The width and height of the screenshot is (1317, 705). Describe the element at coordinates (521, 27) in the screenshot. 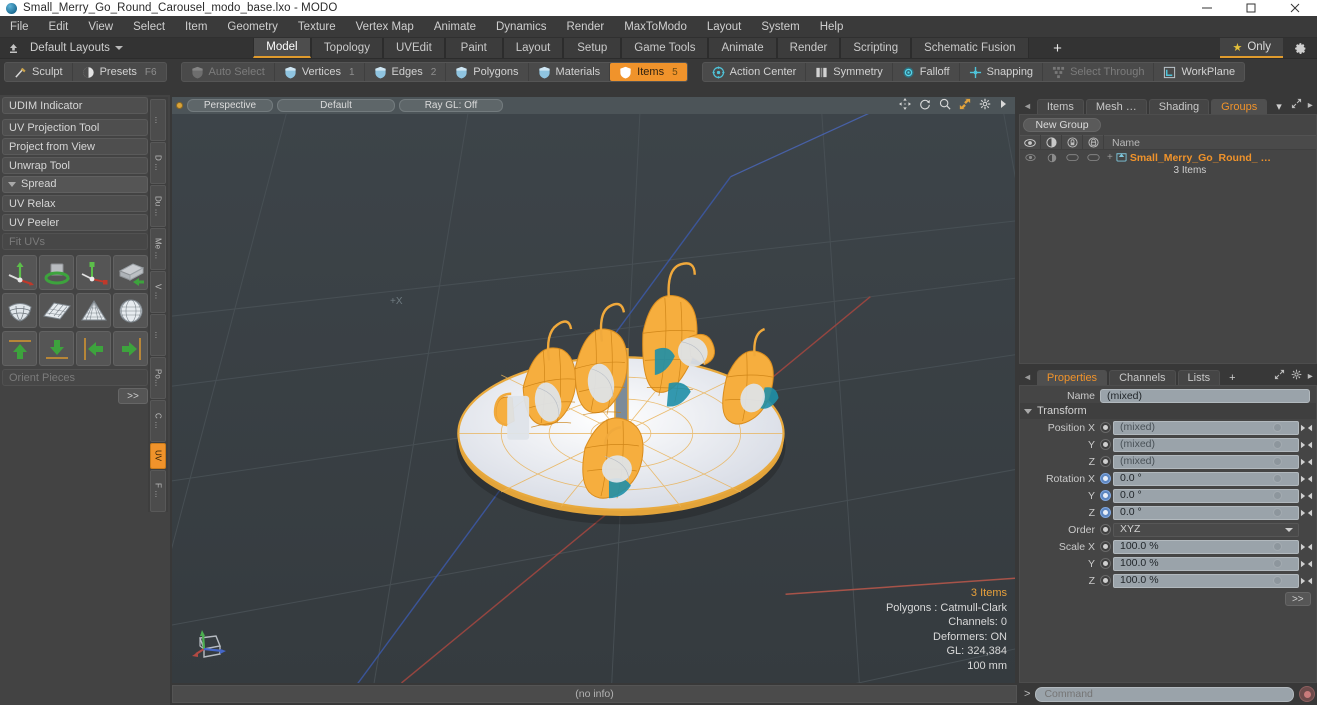

I see `menu-item-dynamics: Dynamics` at that location.